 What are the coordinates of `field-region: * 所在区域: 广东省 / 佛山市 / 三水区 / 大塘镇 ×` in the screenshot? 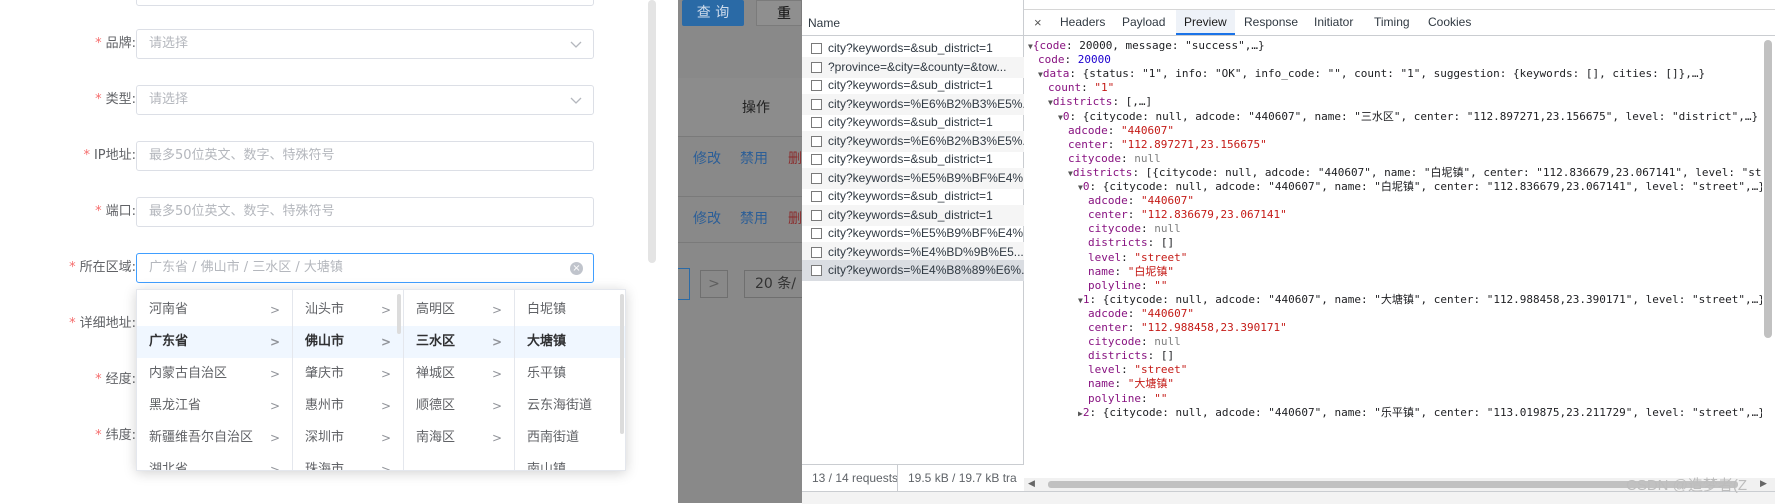 It's located at (300, 268).